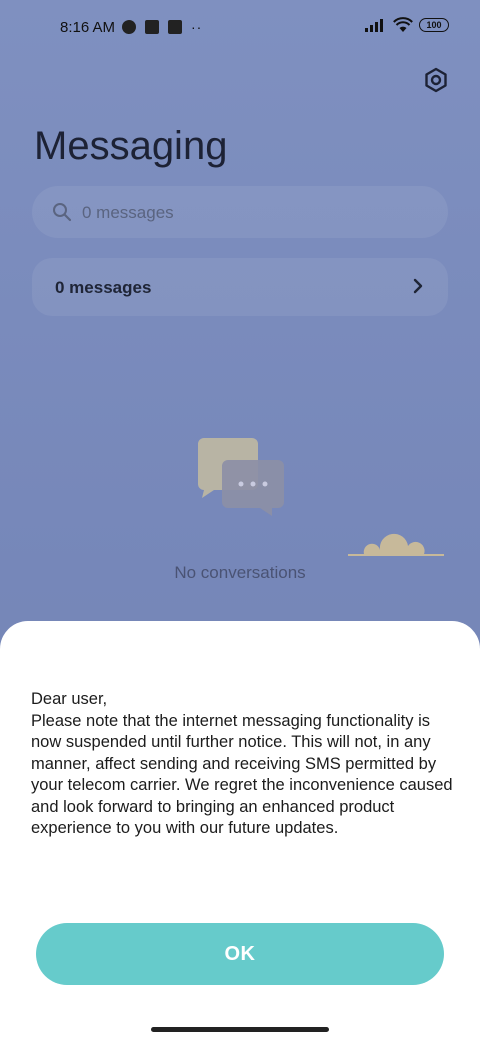 The height and width of the screenshot is (1040, 480). Describe the element at coordinates (240, 28) in the screenshot. I see `status-bar: 8:16 AM ·· 100` at that location.